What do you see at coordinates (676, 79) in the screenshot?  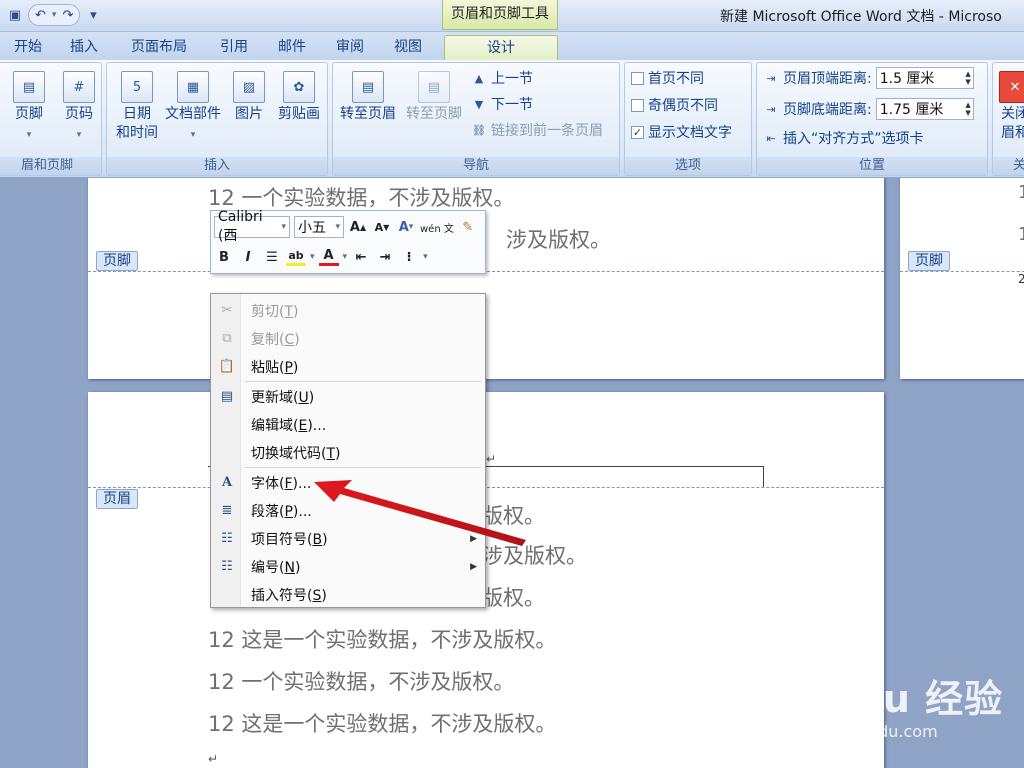 I see `different-first-page-label: 首页不同` at bounding box center [676, 79].